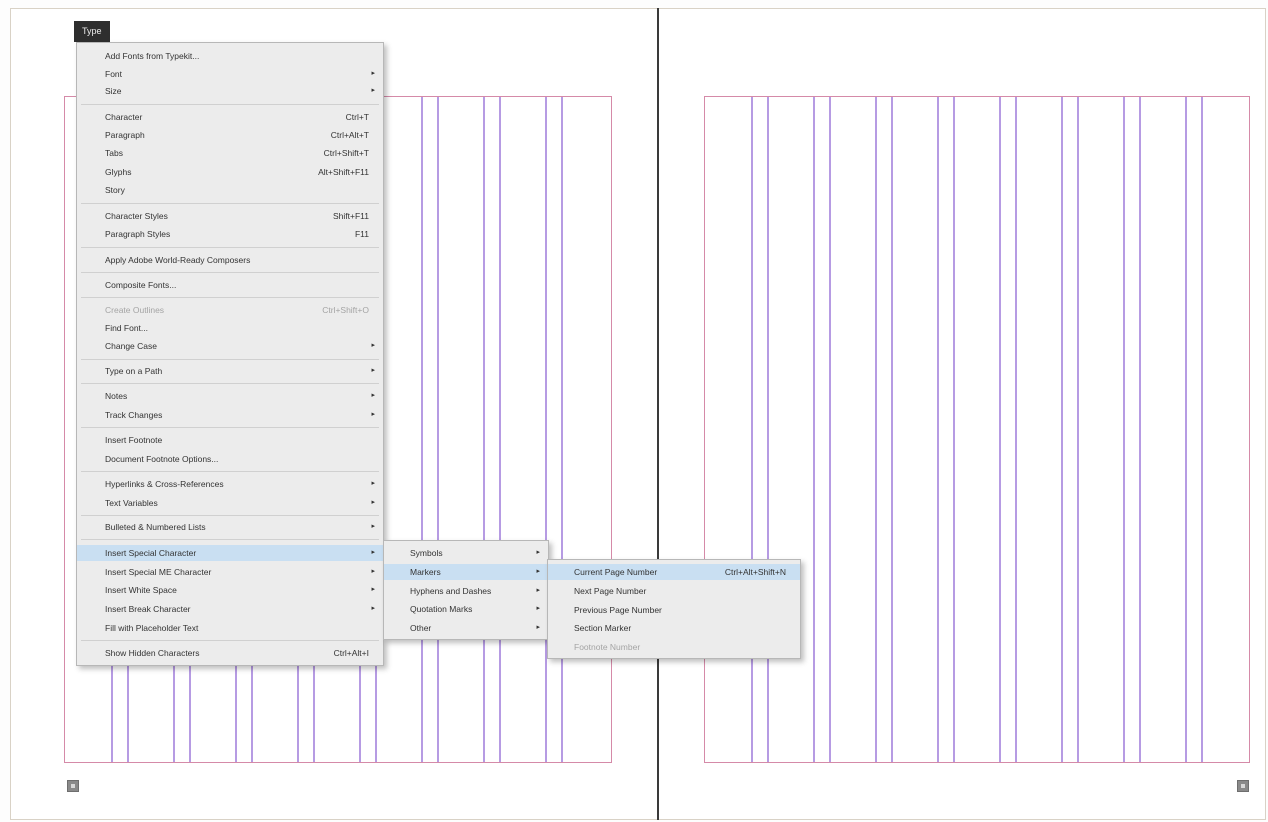 The width and height of the screenshot is (1268, 822). What do you see at coordinates (610, 591) in the screenshot?
I see `menu-item-label: Next Page Number` at bounding box center [610, 591].